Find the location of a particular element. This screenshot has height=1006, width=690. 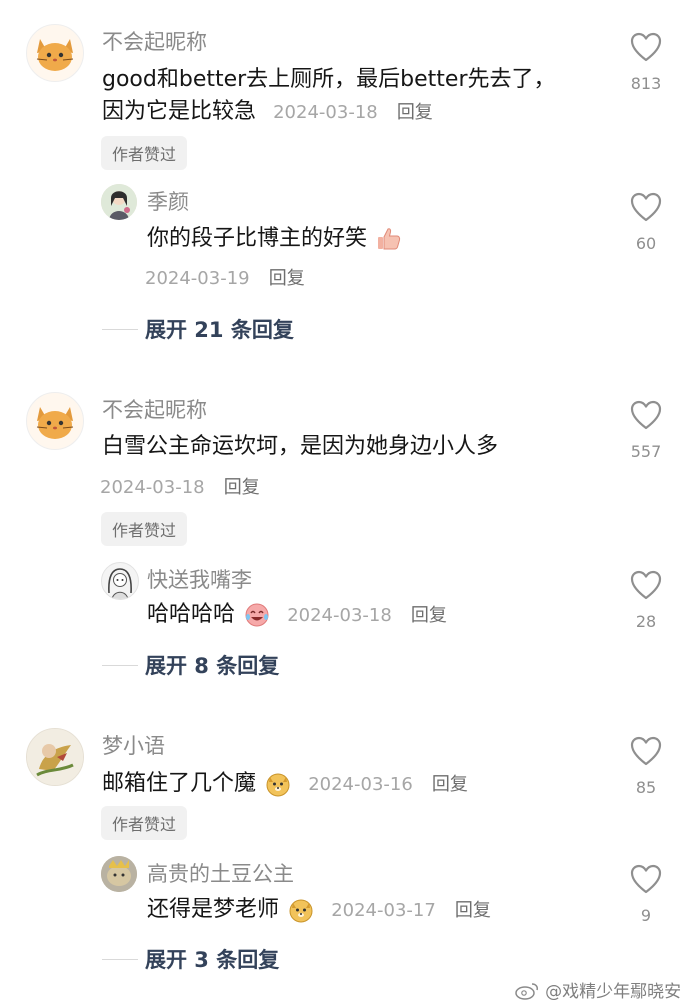

comment-text: 因为它是比较急 is located at coordinates (179, 111).